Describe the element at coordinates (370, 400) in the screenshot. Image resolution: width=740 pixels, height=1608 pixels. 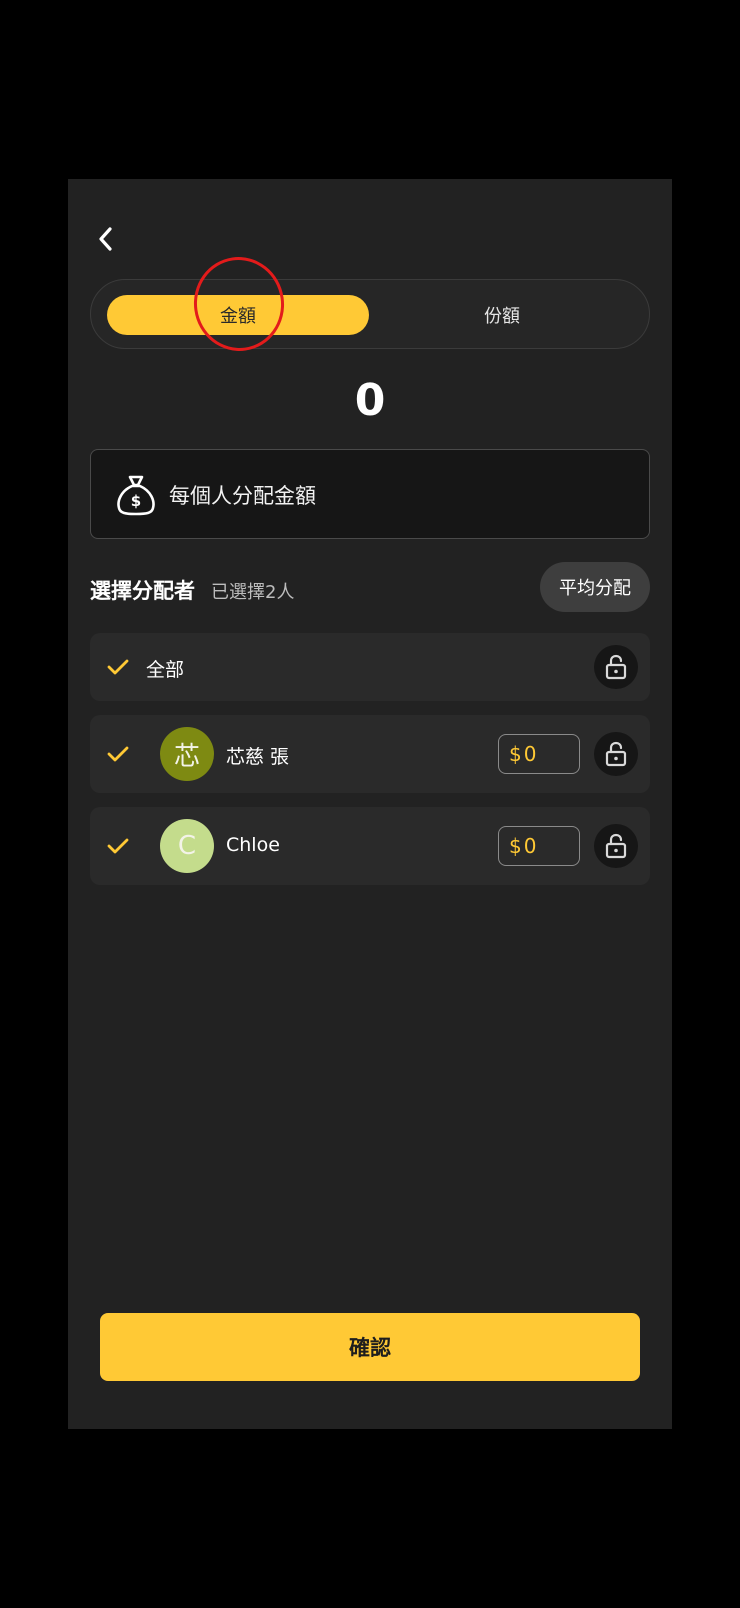
I see `total-amount: 0` at that location.